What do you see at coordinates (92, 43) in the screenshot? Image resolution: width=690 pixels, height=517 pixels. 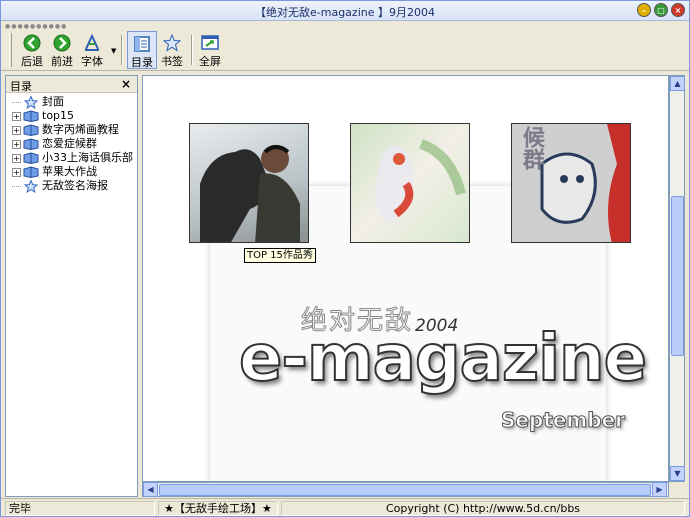 I see `font-icon` at bounding box center [92, 43].